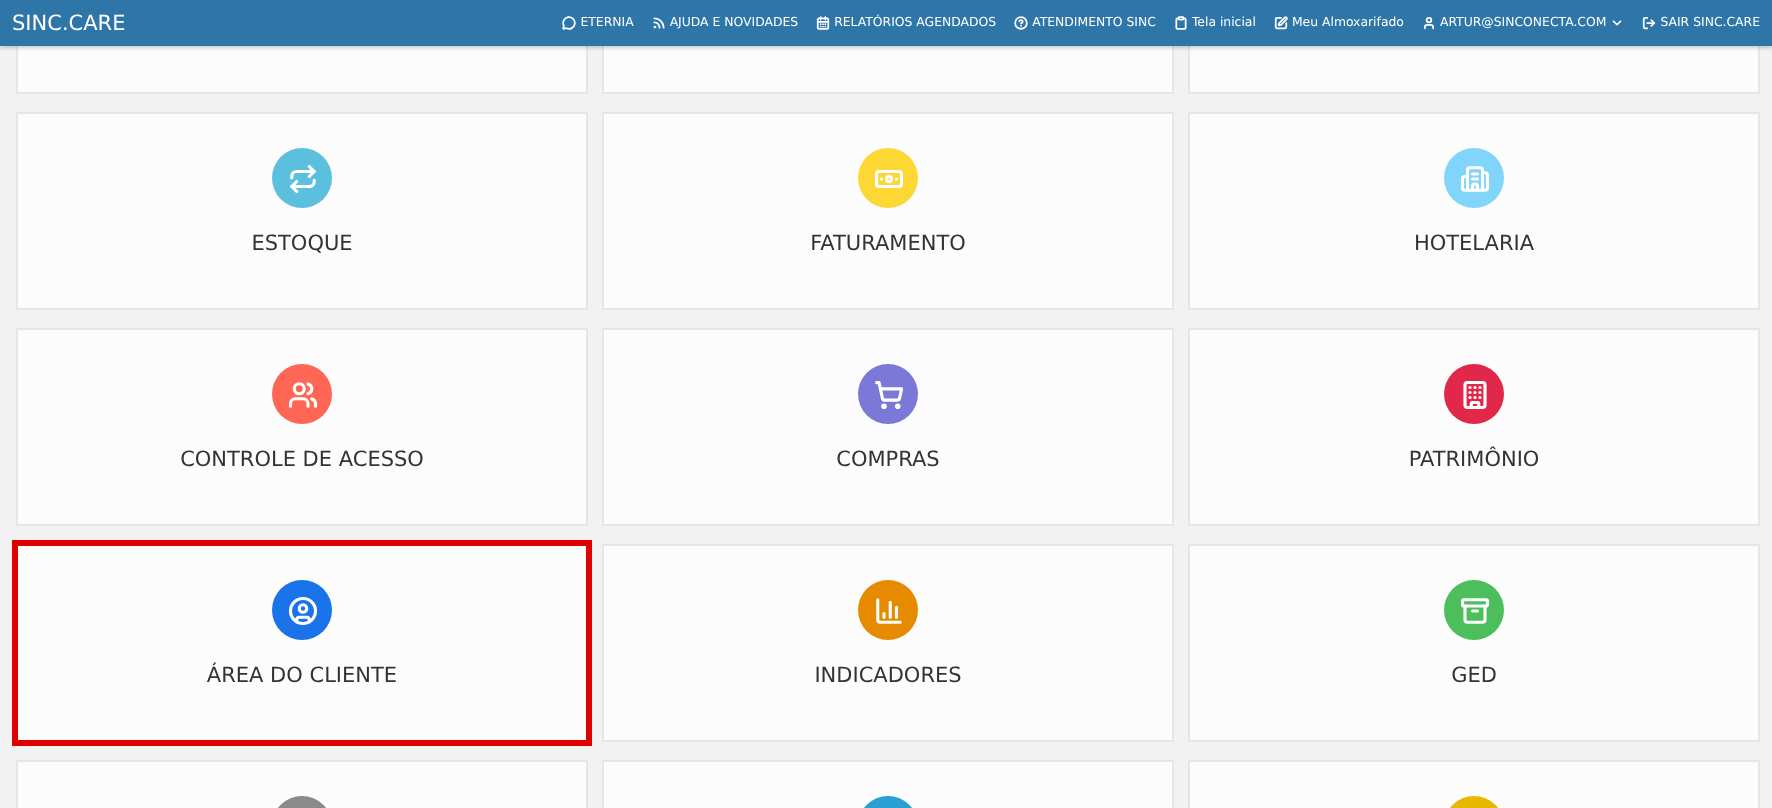  Describe the element at coordinates (1474, 460) in the screenshot. I see `module-label: PATRIMÔNIO` at that location.